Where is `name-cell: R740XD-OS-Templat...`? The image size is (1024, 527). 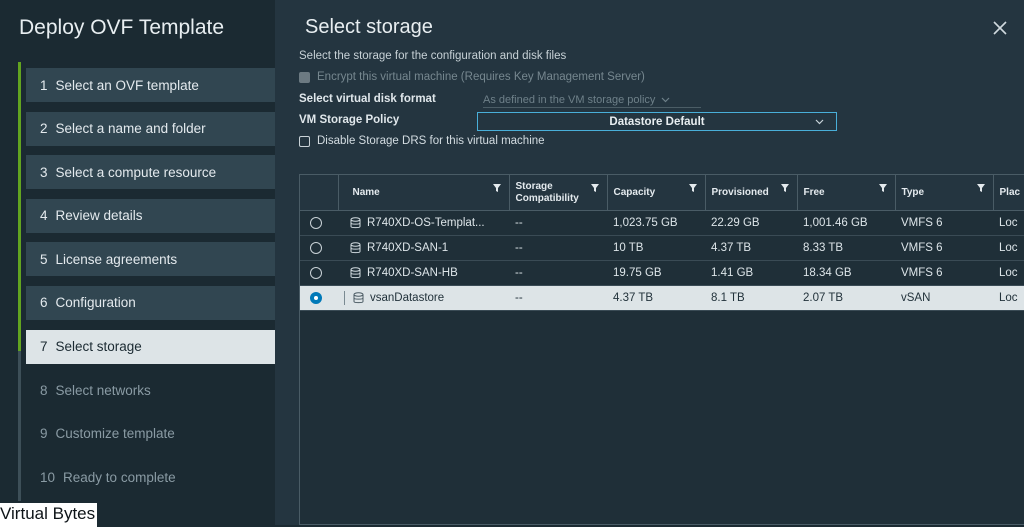
name-cell: R740XD-OS-Templat... is located at coordinates (423, 223).